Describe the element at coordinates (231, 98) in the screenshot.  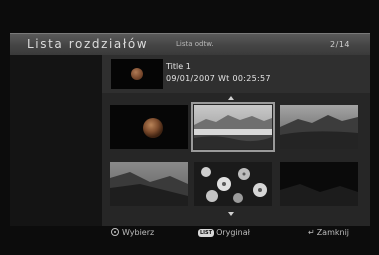
I see `scroll-up-arrow-icon` at that location.